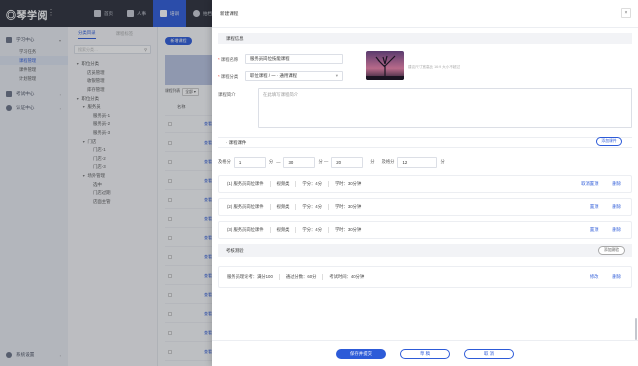 This screenshot has width=638, height=366. Describe the element at coordinates (425, 207) in the screenshot. I see `lesson-card: (2) 服务员岗位课件 视频类 学分：4分 学时：30分钟 置顶 删除` at that location.